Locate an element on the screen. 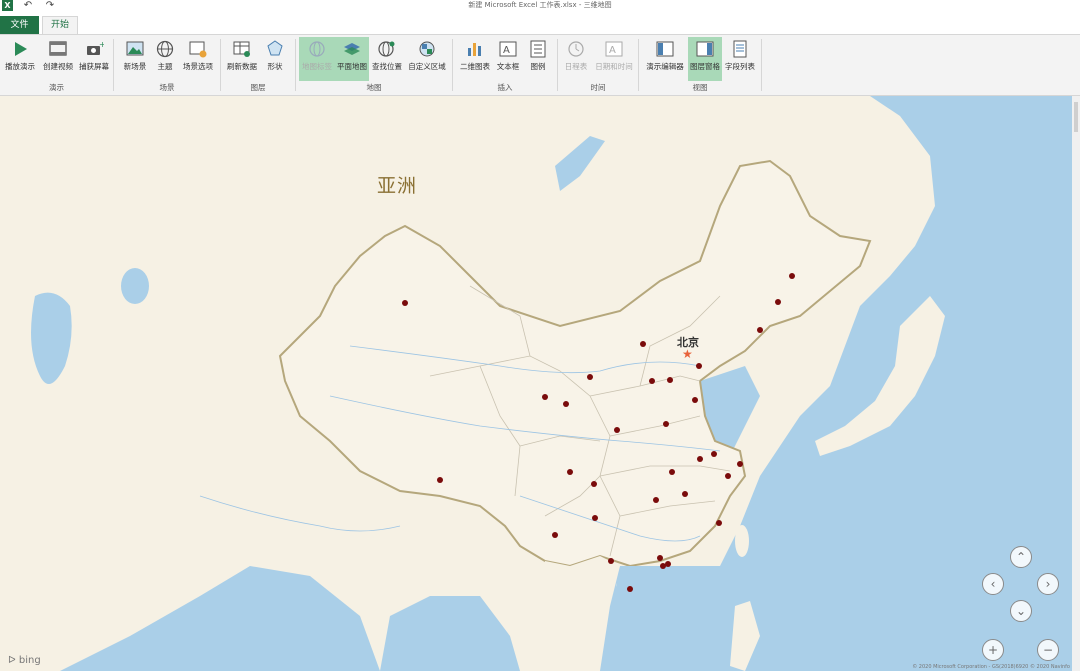 This screenshot has height=671, width=1080. refresh-icon is located at coordinates (242, 49).